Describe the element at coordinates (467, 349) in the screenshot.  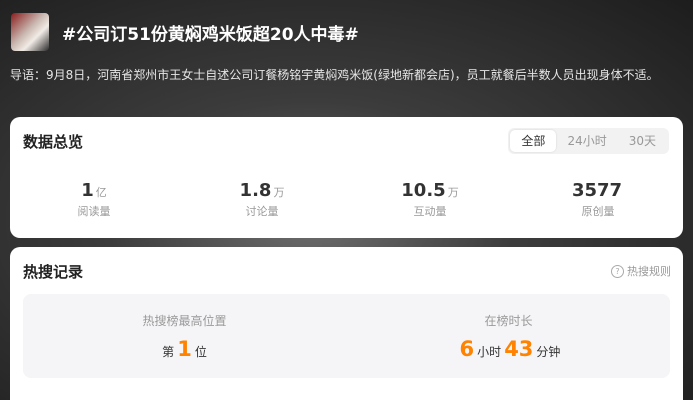
I see `duration-hours: 6` at that location.